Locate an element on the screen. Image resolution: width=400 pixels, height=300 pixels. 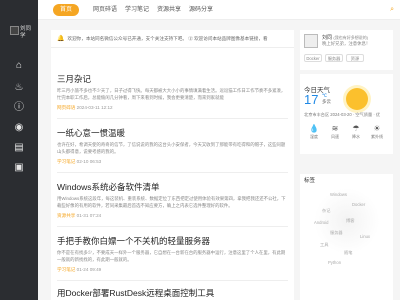
post-date: 01-24 09:49 is located at coordinates (89, 269).